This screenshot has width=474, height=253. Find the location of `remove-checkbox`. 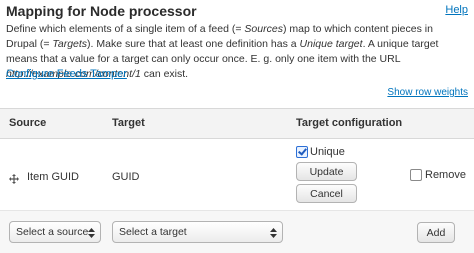

remove-checkbox is located at coordinates (416, 175).